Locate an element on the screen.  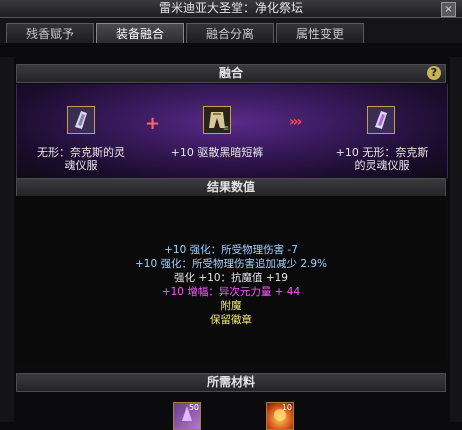
tab-attribute-change: 属性变更 is located at coordinates (320, 33).